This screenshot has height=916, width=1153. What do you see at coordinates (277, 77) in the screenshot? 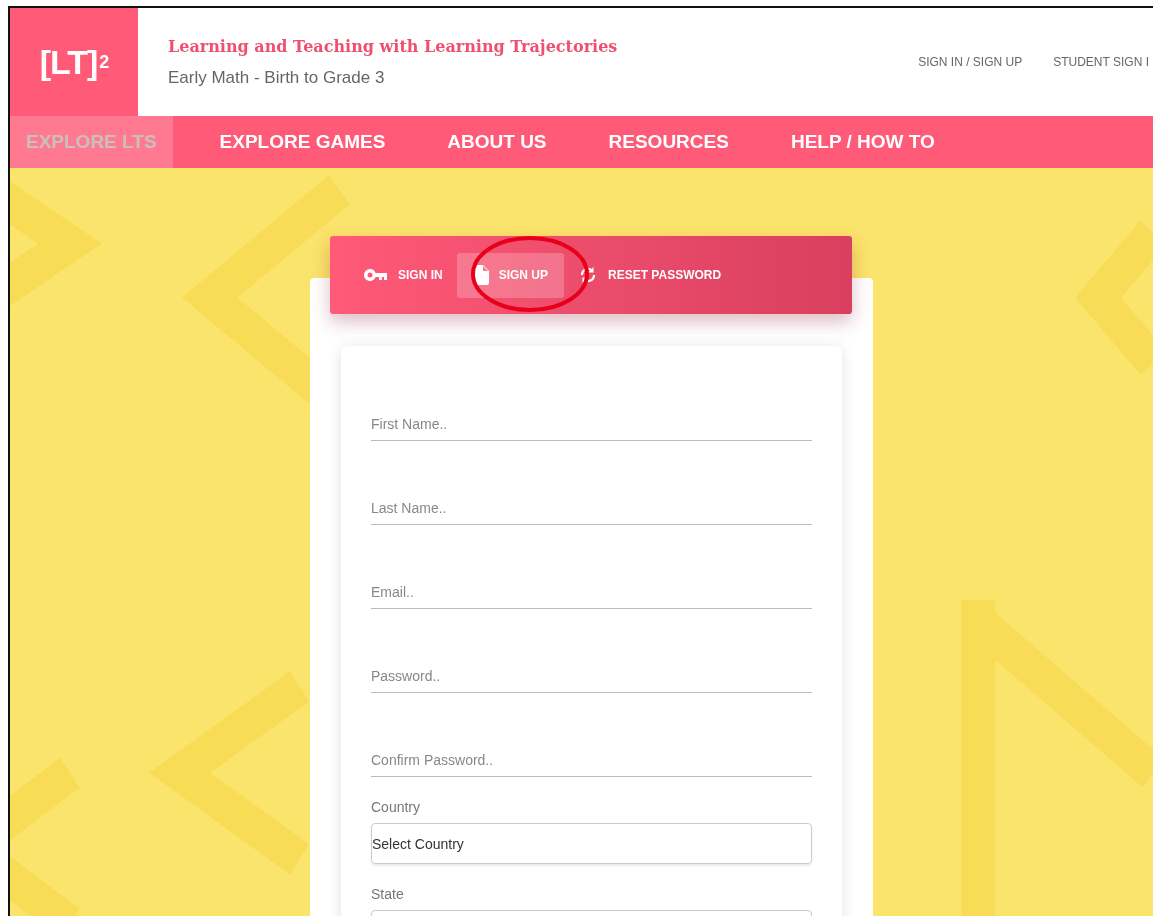
I see `site-subtitle: Early Math - Birth to Grade 3` at bounding box center [277, 77].